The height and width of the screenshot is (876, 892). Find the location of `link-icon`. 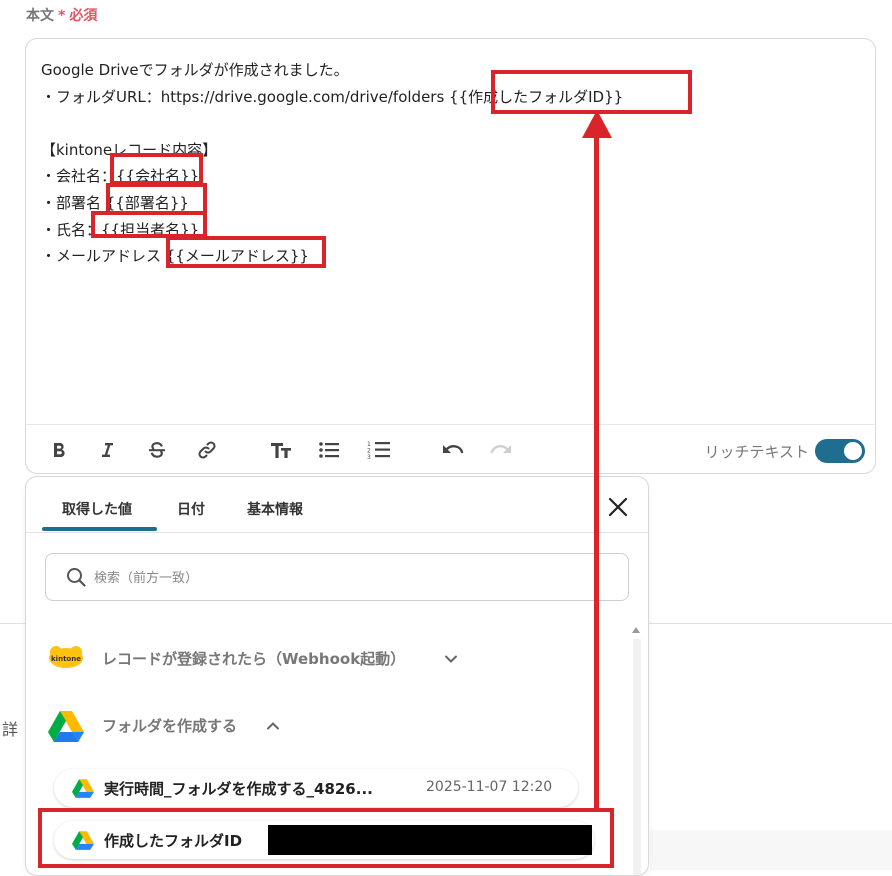

link-icon is located at coordinates (207, 450).